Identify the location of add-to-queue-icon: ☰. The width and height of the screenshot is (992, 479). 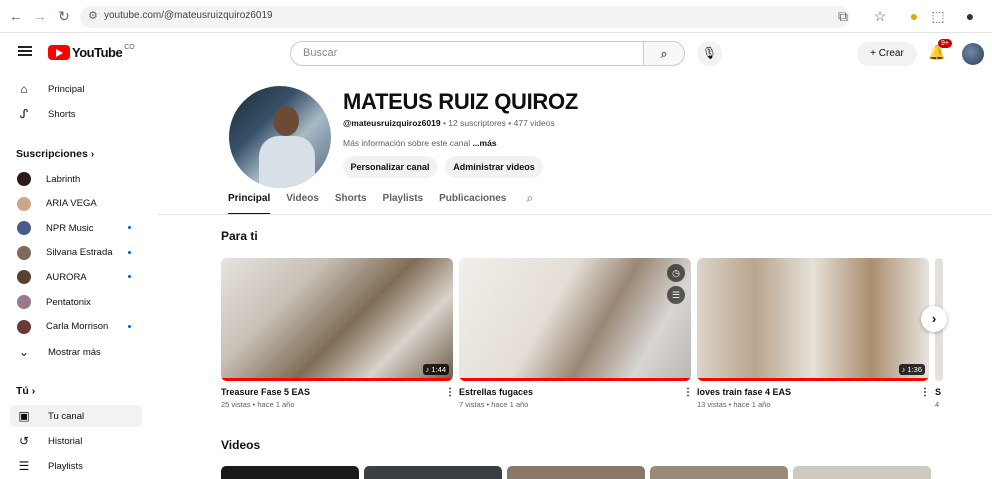
(676, 295).